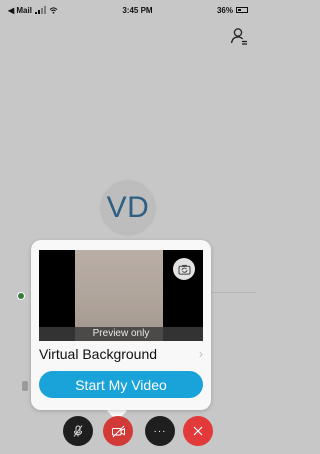 The width and height of the screenshot is (320, 454). I want to click on connection-status-dot, so click(21, 296).